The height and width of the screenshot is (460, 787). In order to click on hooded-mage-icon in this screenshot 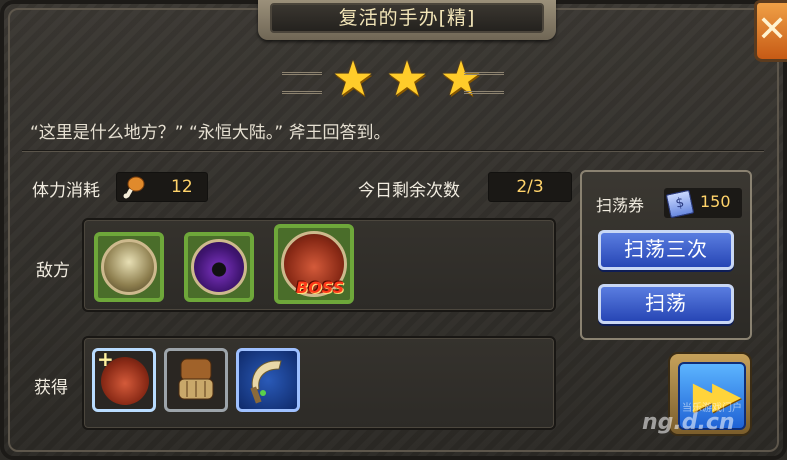, I will do `click(219, 267)`.